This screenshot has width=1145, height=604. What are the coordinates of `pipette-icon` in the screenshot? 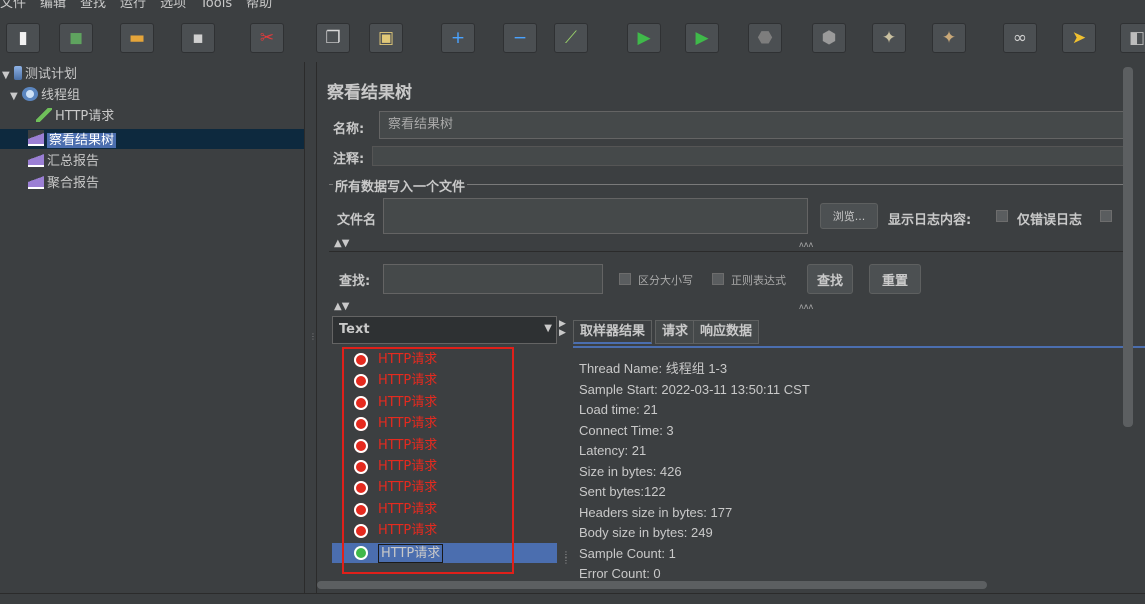 It's located at (44, 115).